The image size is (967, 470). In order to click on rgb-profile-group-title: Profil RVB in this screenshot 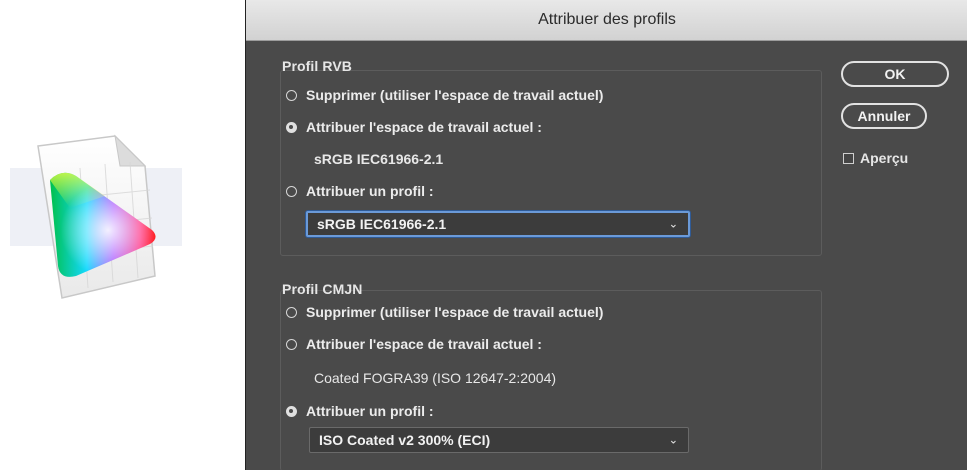, I will do `click(317, 66)`.